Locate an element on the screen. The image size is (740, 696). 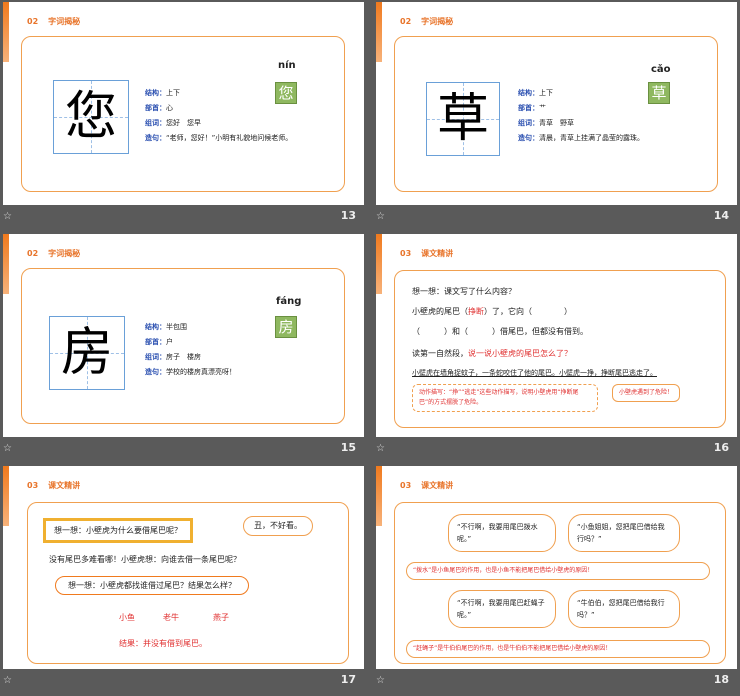
char-grid: 您 is located at coordinates (91, 117).